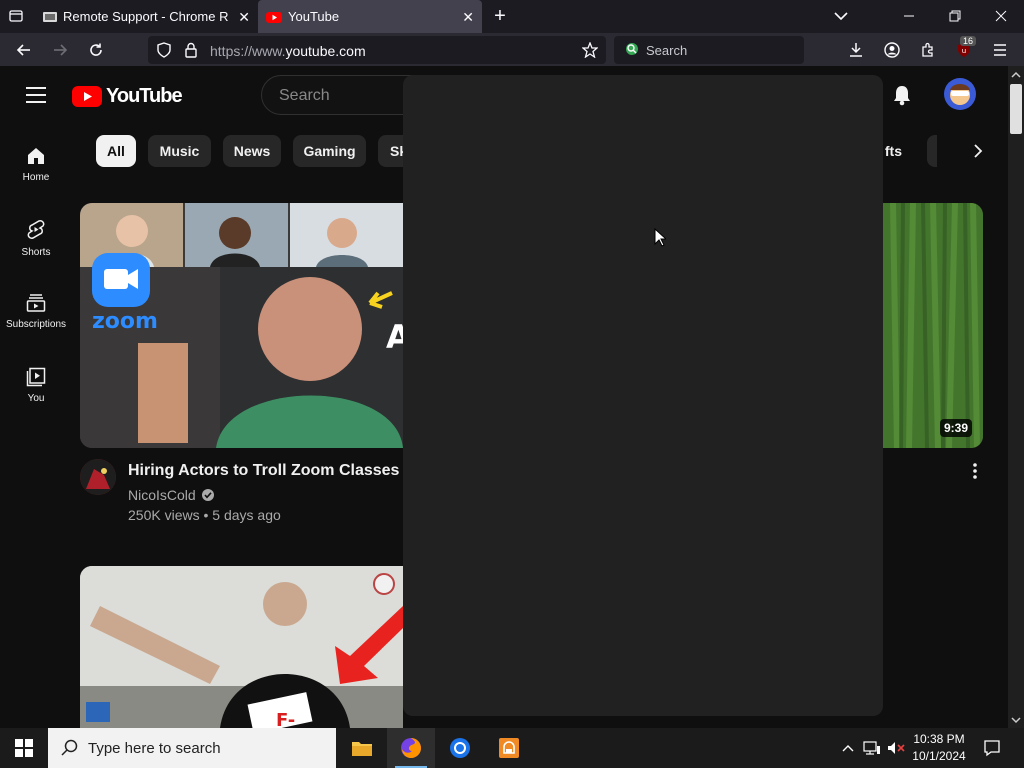 This screenshot has width=1024, height=768. I want to click on you-library-icon, so click(36, 377).